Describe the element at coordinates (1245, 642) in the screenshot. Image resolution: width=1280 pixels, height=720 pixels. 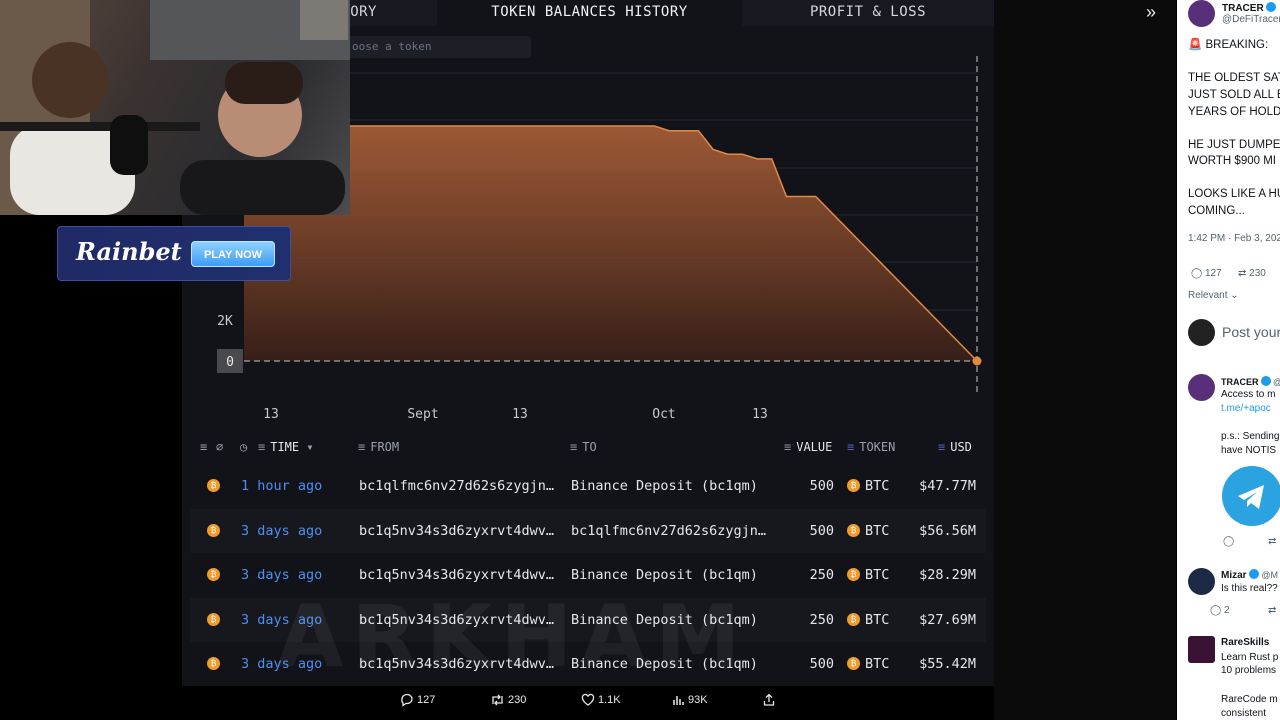
I see `reply-author-name: RareSkills` at that location.